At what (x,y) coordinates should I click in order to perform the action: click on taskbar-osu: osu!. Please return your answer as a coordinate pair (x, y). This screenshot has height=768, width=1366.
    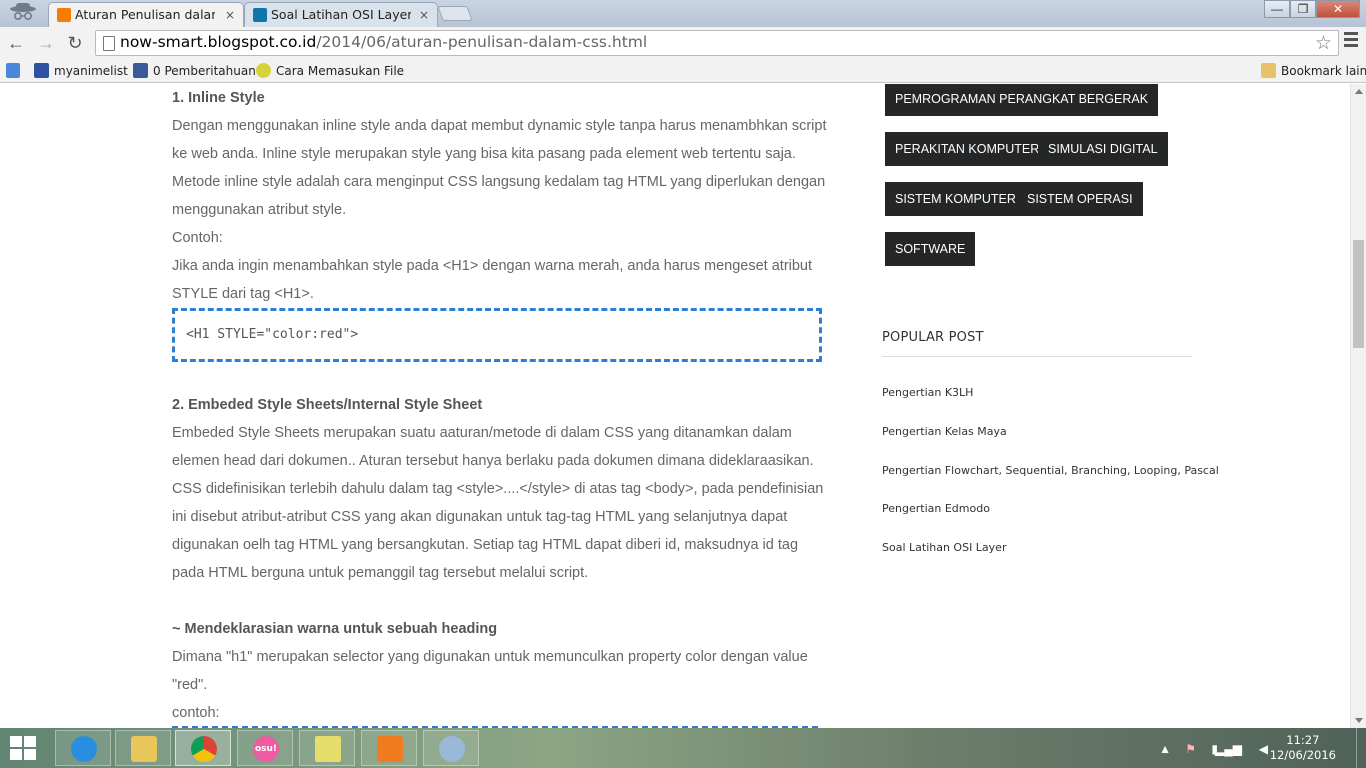
    Looking at the image, I should click on (265, 748).